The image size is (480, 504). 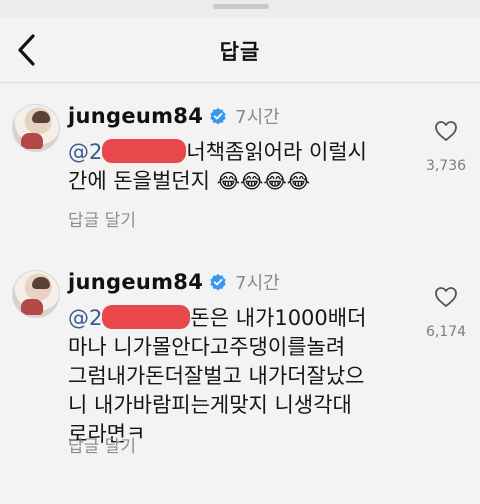 I want to click on comment-line: @2 너책좀읽어라 이럴시, so click(x=238, y=152).